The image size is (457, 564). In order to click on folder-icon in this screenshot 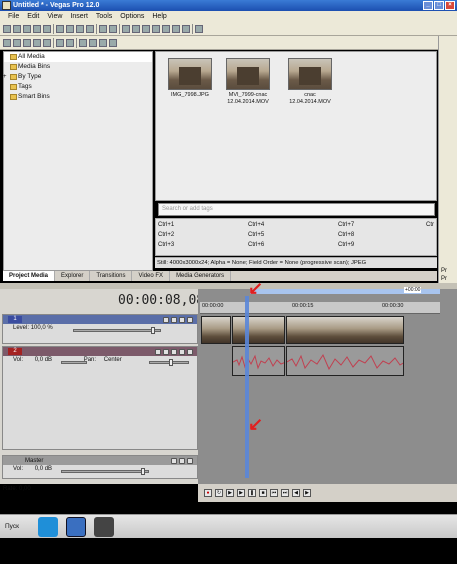, I will do `click(13, 87)`.